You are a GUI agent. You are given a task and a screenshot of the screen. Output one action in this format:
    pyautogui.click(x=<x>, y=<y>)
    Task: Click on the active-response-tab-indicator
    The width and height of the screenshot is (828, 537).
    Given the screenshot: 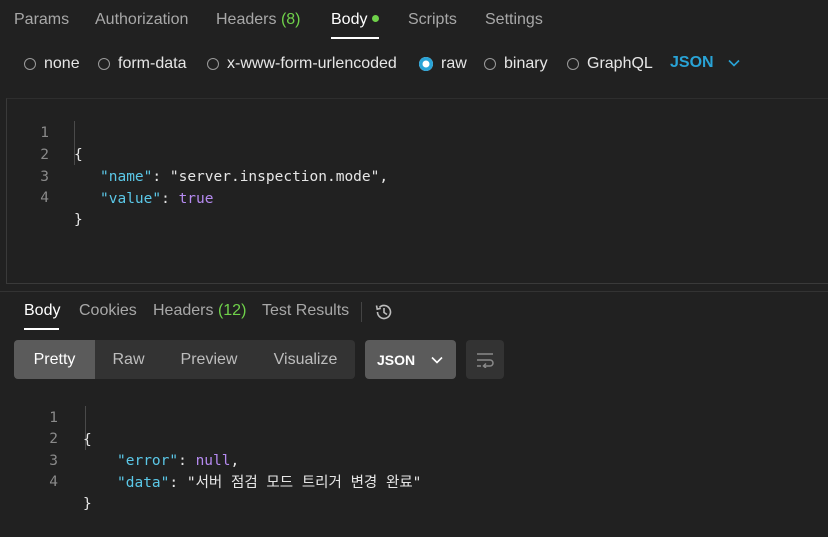 What is the action you would take?
    pyautogui.click(x=41, y=329)
    